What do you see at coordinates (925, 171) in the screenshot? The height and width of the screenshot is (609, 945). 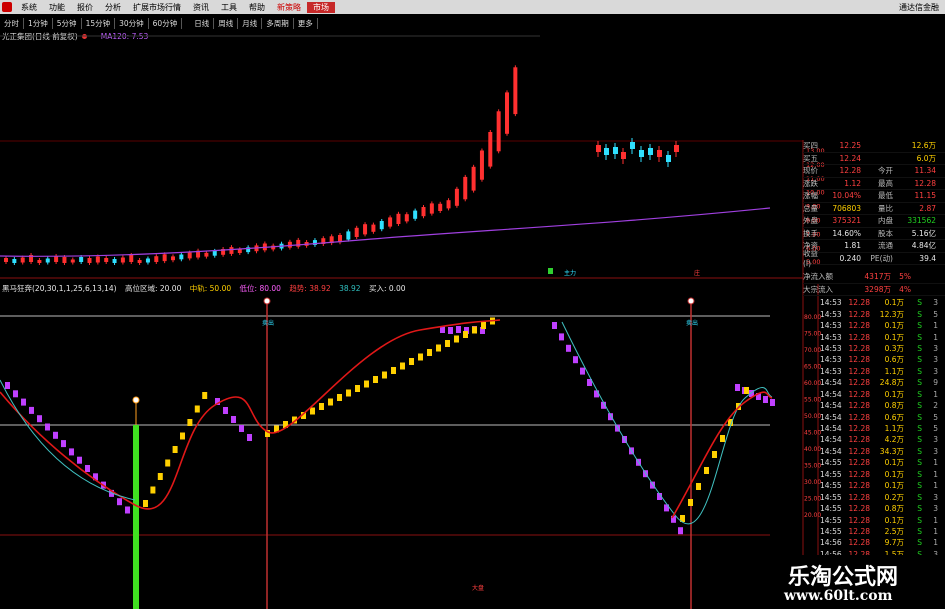 I see `quote-value-2: 11.34` at bounding box center [925, 171].